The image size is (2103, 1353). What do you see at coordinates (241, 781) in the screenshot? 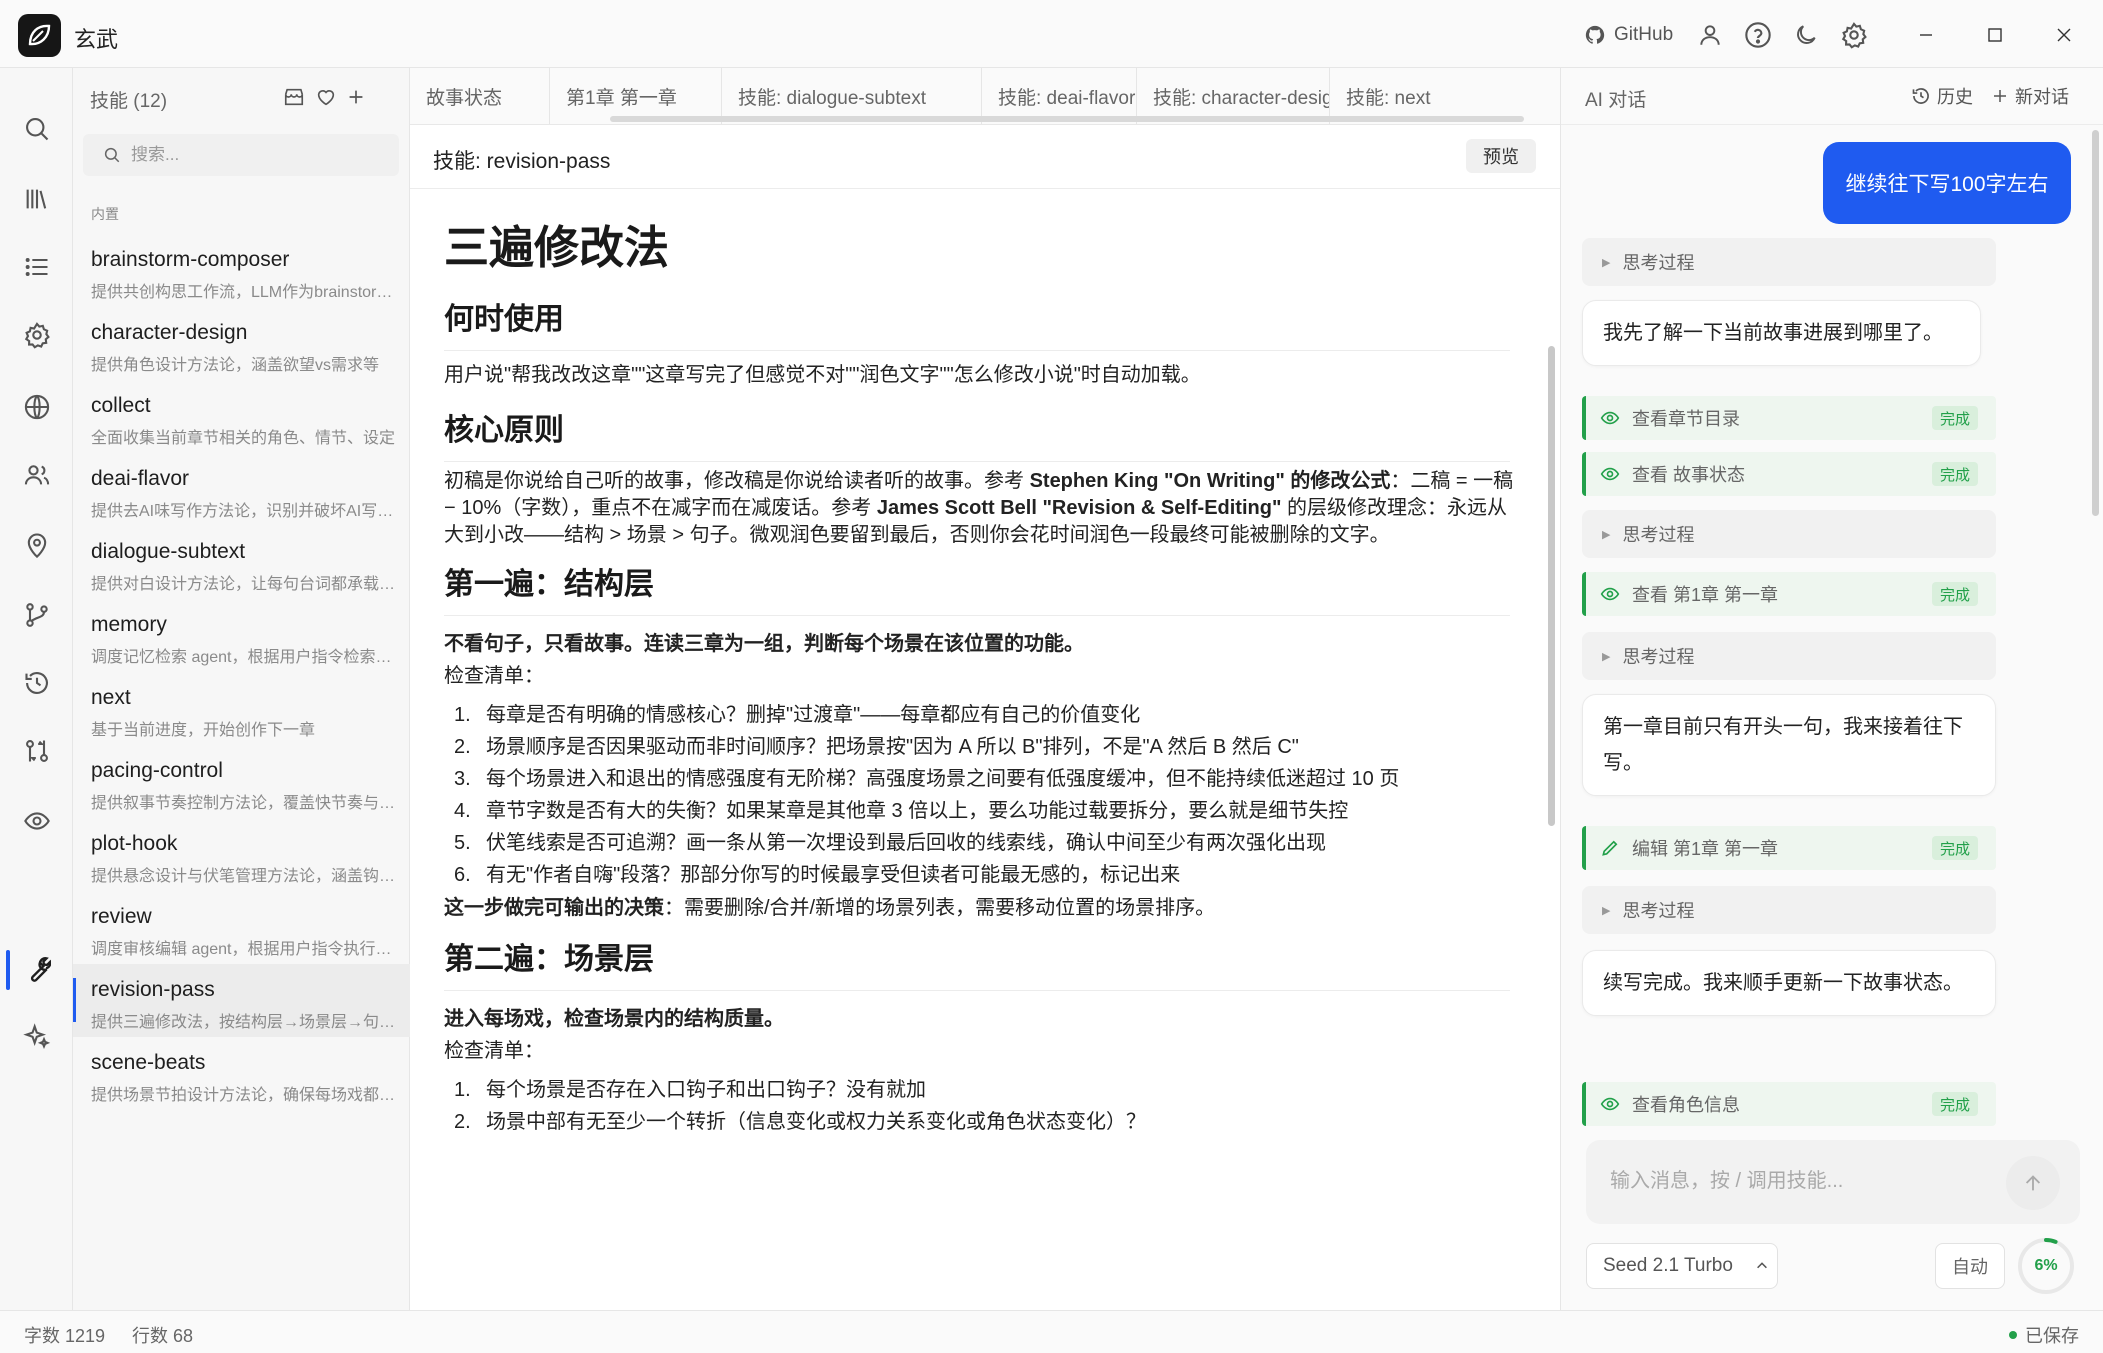
I see `skill-item: pacing-control 提供叙事节奏控制方法论，覆盖快节奏与慢节奏` at bounding box center [241, 781].